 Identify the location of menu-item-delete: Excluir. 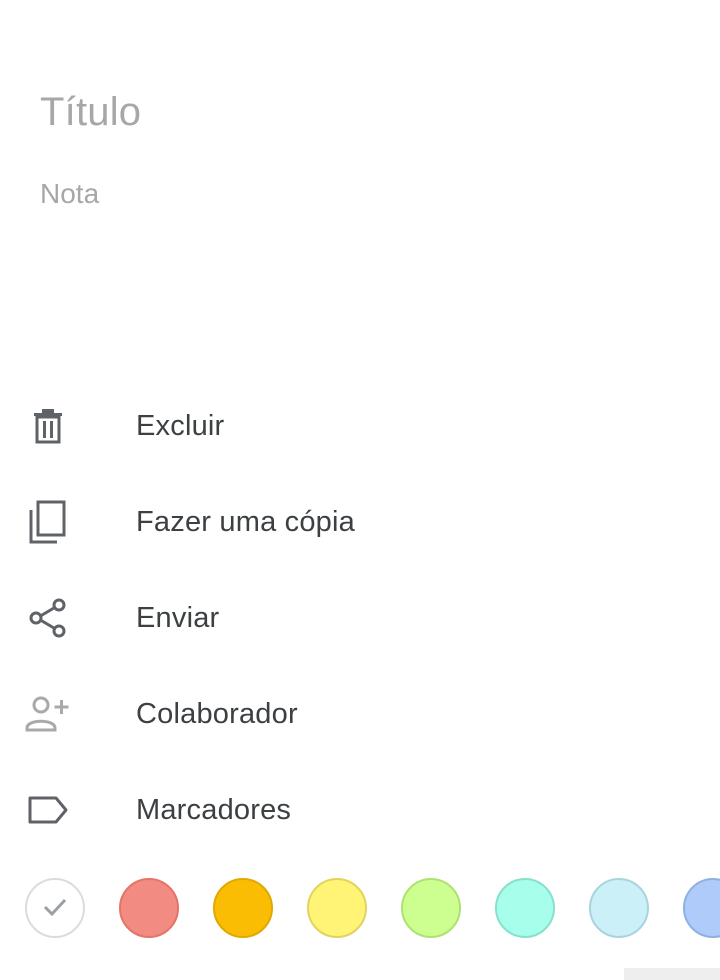
(360, 426).